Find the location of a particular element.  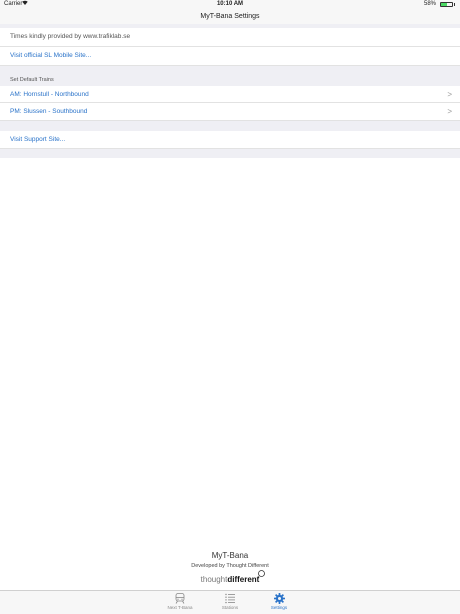

brand-thought: thought is located at coordinates (214, 579).